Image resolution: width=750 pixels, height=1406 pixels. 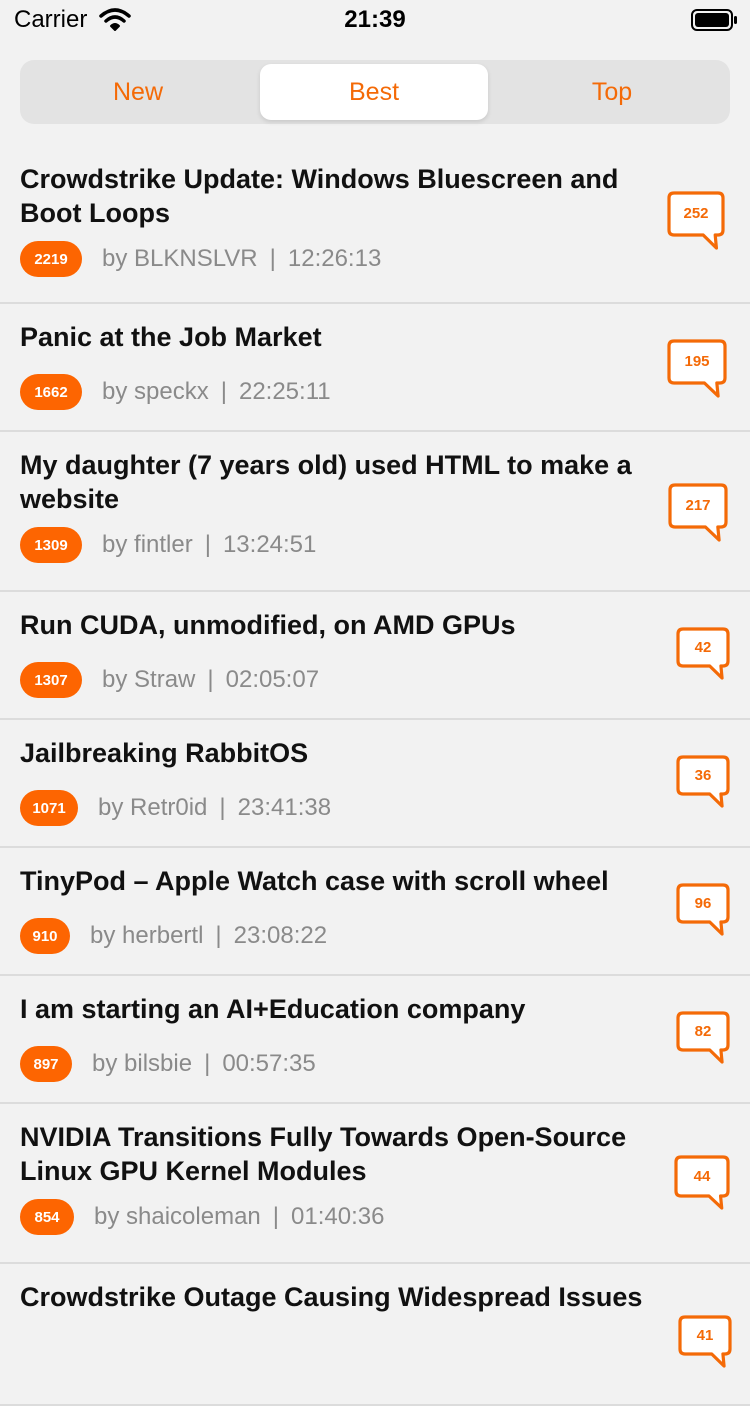 I want to click on byline: by Straw | 02:05:07, so click(x=210, y=680).